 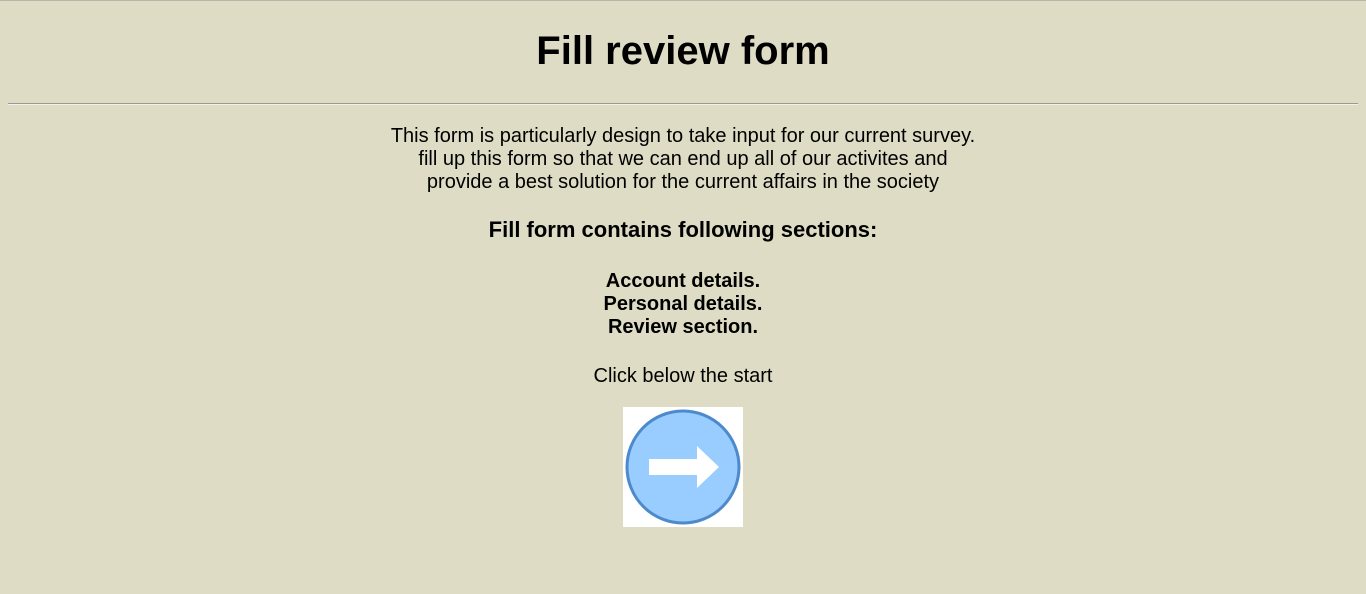 I want to click on section-item-review-section: Review section., so click(x=683, y=327).